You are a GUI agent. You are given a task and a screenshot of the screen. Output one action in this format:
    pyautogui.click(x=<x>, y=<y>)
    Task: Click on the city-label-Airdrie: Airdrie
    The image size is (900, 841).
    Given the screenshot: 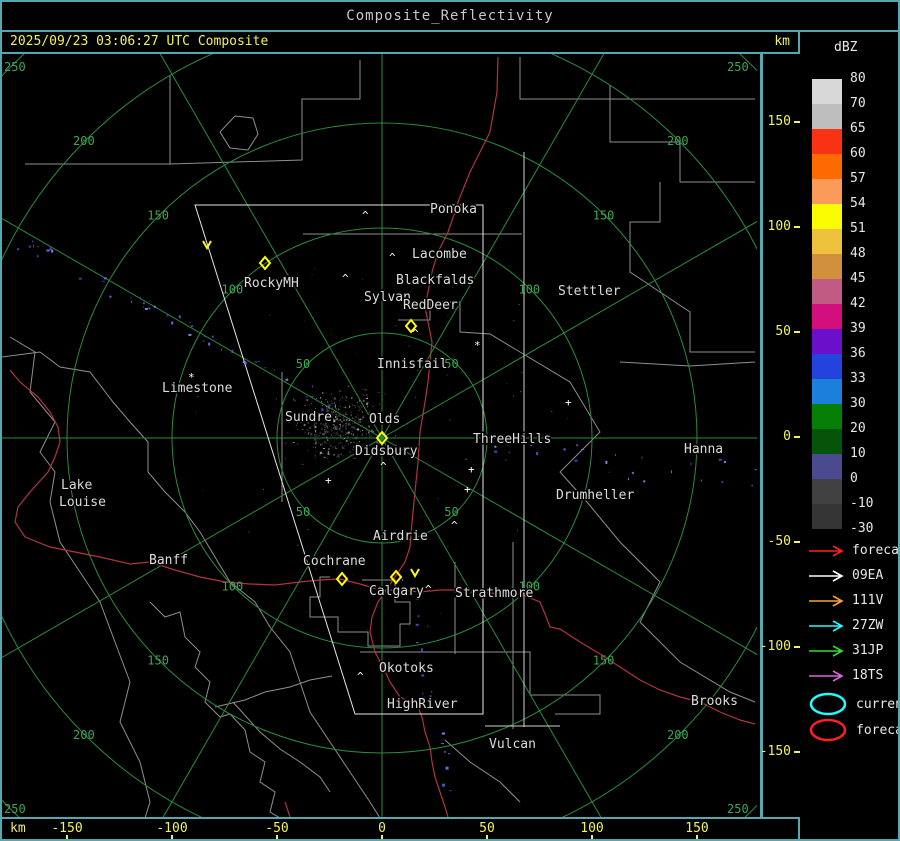 What is the action you would take?
    pyautogui.click(x=400, y=536)
    